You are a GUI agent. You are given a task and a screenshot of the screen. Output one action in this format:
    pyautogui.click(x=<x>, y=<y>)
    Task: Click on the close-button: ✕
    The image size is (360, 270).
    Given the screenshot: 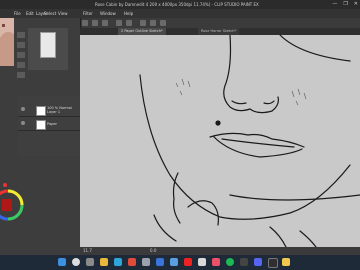 What is the action you would take?
    pyautogui.click(x=356, y=4)
    